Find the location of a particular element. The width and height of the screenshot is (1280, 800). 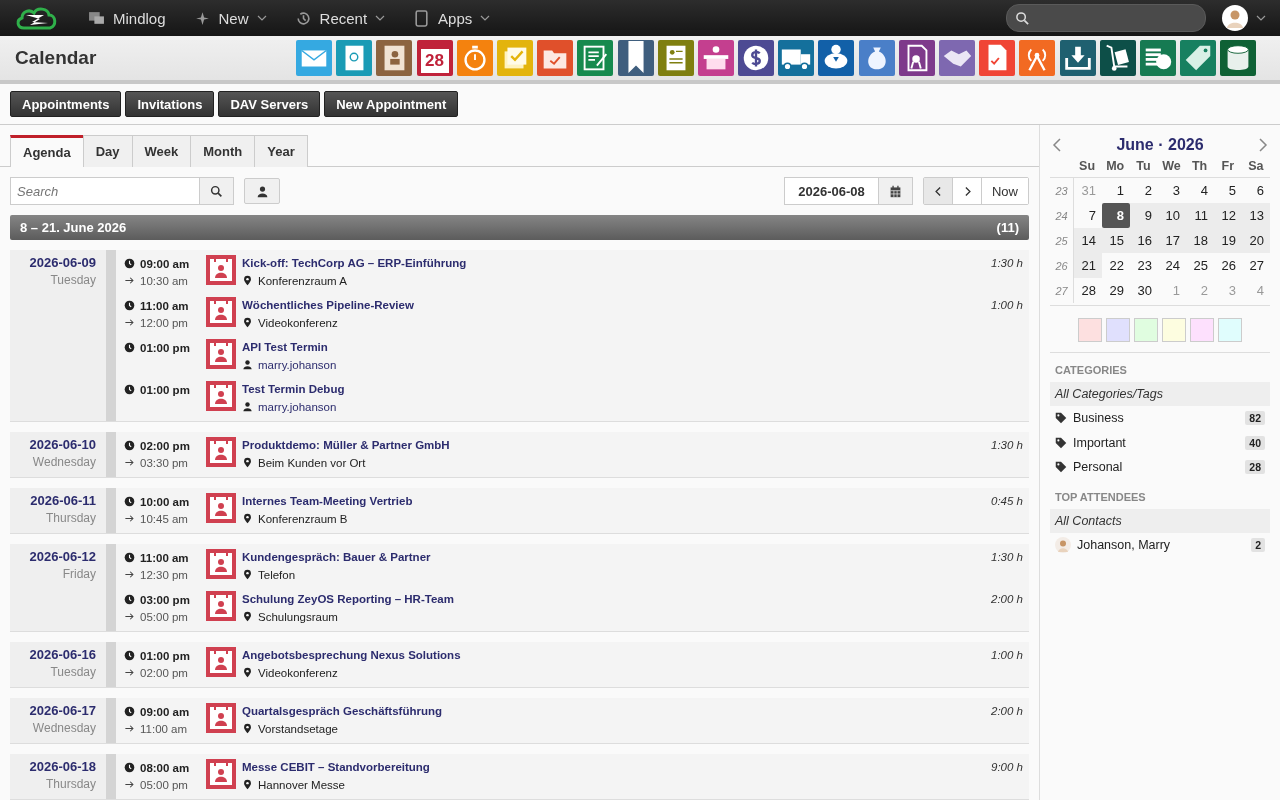

calendar-day: 15 is located at coordinates (1116, 240).